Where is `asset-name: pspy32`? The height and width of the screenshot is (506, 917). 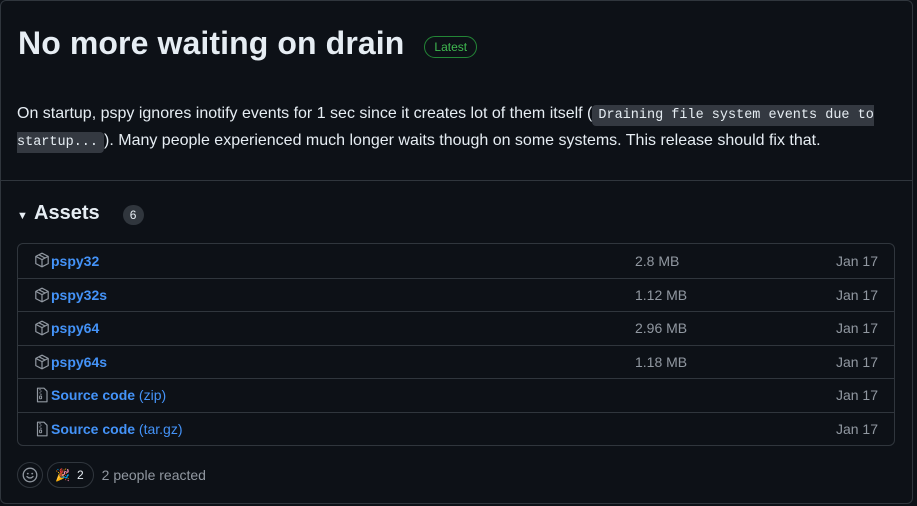 asset-name: pspy32 is located at coordinates (75, 260).